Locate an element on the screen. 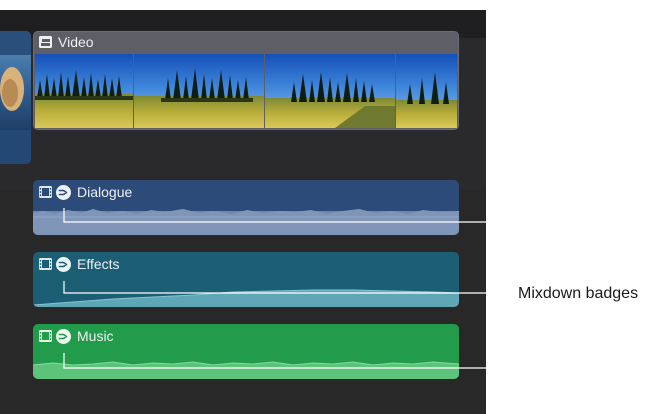 This screenshot has height=414, width=662. previous-clip is located at coordinates (15, 97).